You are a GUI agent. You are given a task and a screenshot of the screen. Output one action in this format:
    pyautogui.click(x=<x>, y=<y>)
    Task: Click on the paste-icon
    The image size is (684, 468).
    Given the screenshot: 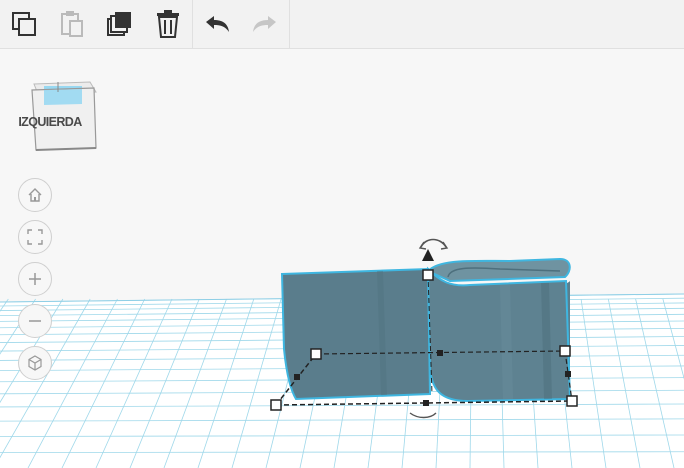 What is the action you would take?
    pyautogui.click(x=72, y=24)
    